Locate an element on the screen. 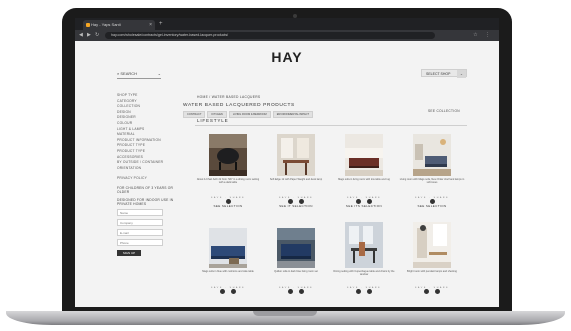 This screenshot has height=331, width=571. signup-button: SIGN UP is located at coordinates (129, 252).